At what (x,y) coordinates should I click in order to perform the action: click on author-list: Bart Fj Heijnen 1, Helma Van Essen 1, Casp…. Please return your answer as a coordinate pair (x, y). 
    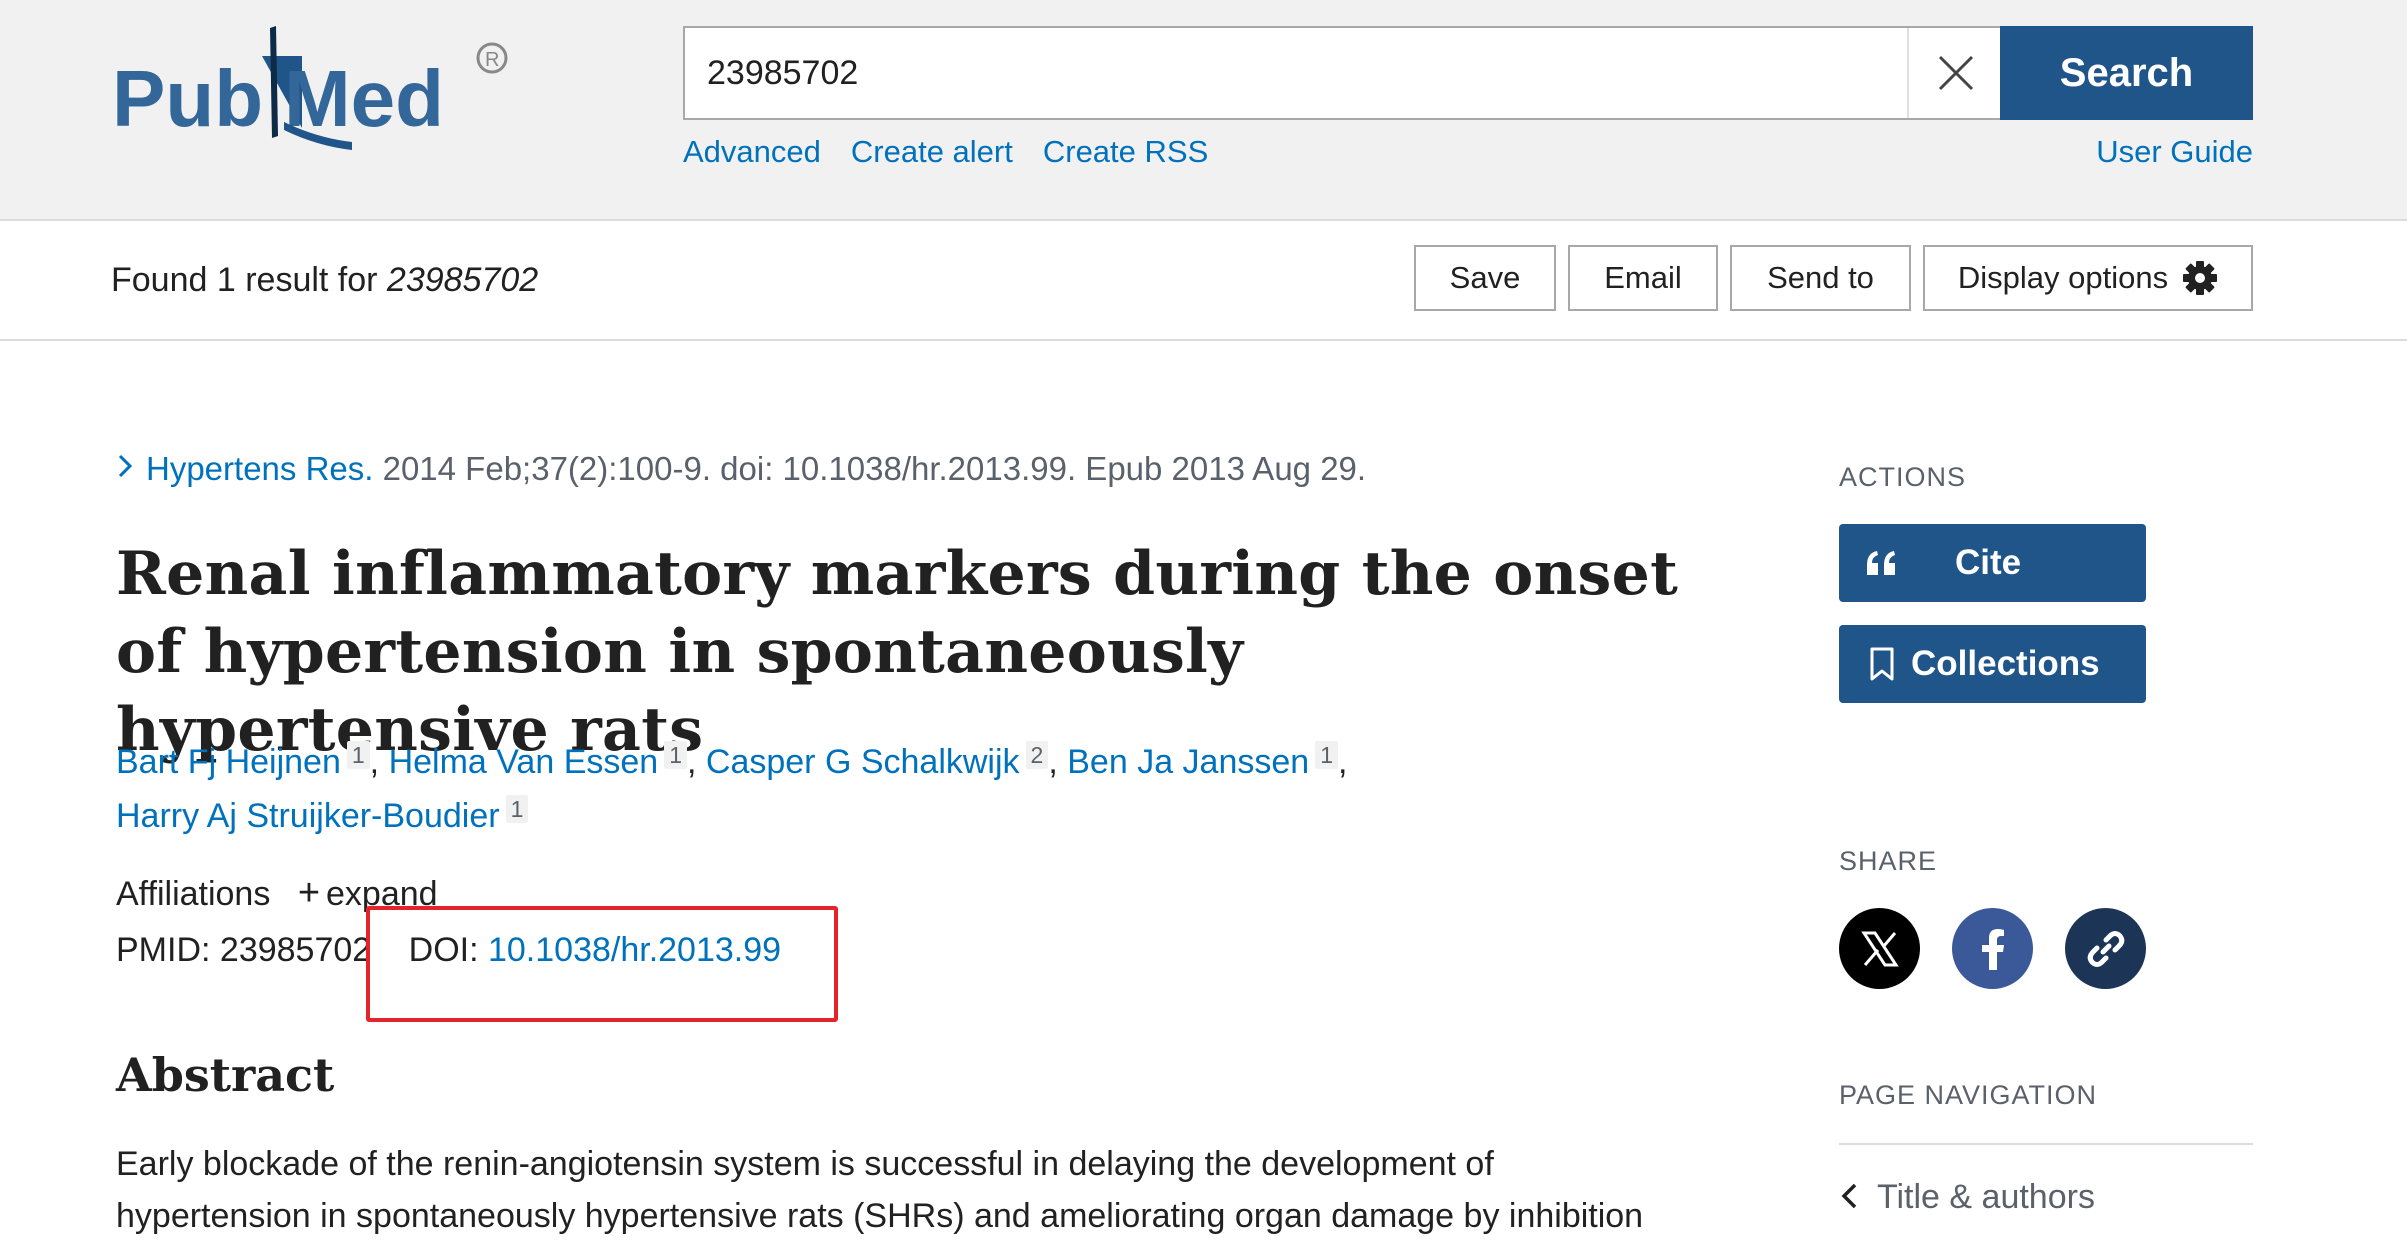
    Looking at the image, I should click on (732, 788).